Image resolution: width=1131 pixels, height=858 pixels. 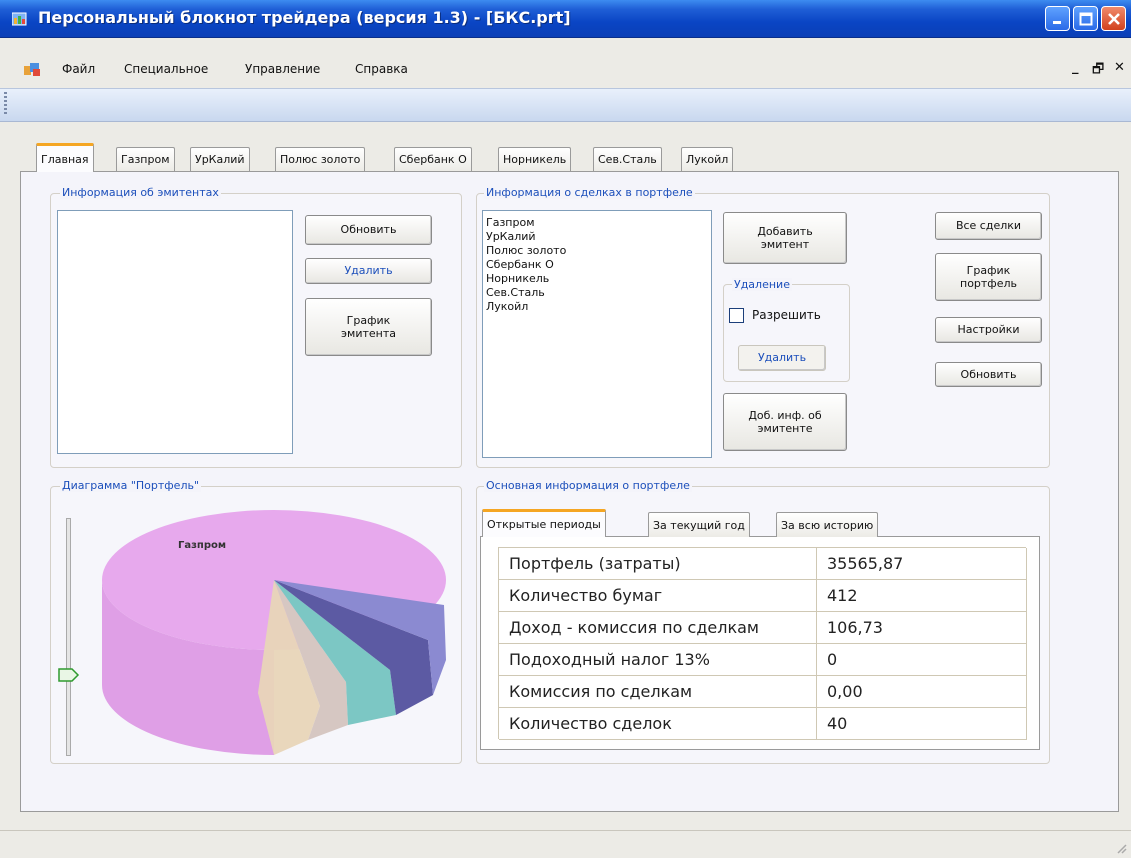 I want to click on app-icon, so click(x=20, y=19).